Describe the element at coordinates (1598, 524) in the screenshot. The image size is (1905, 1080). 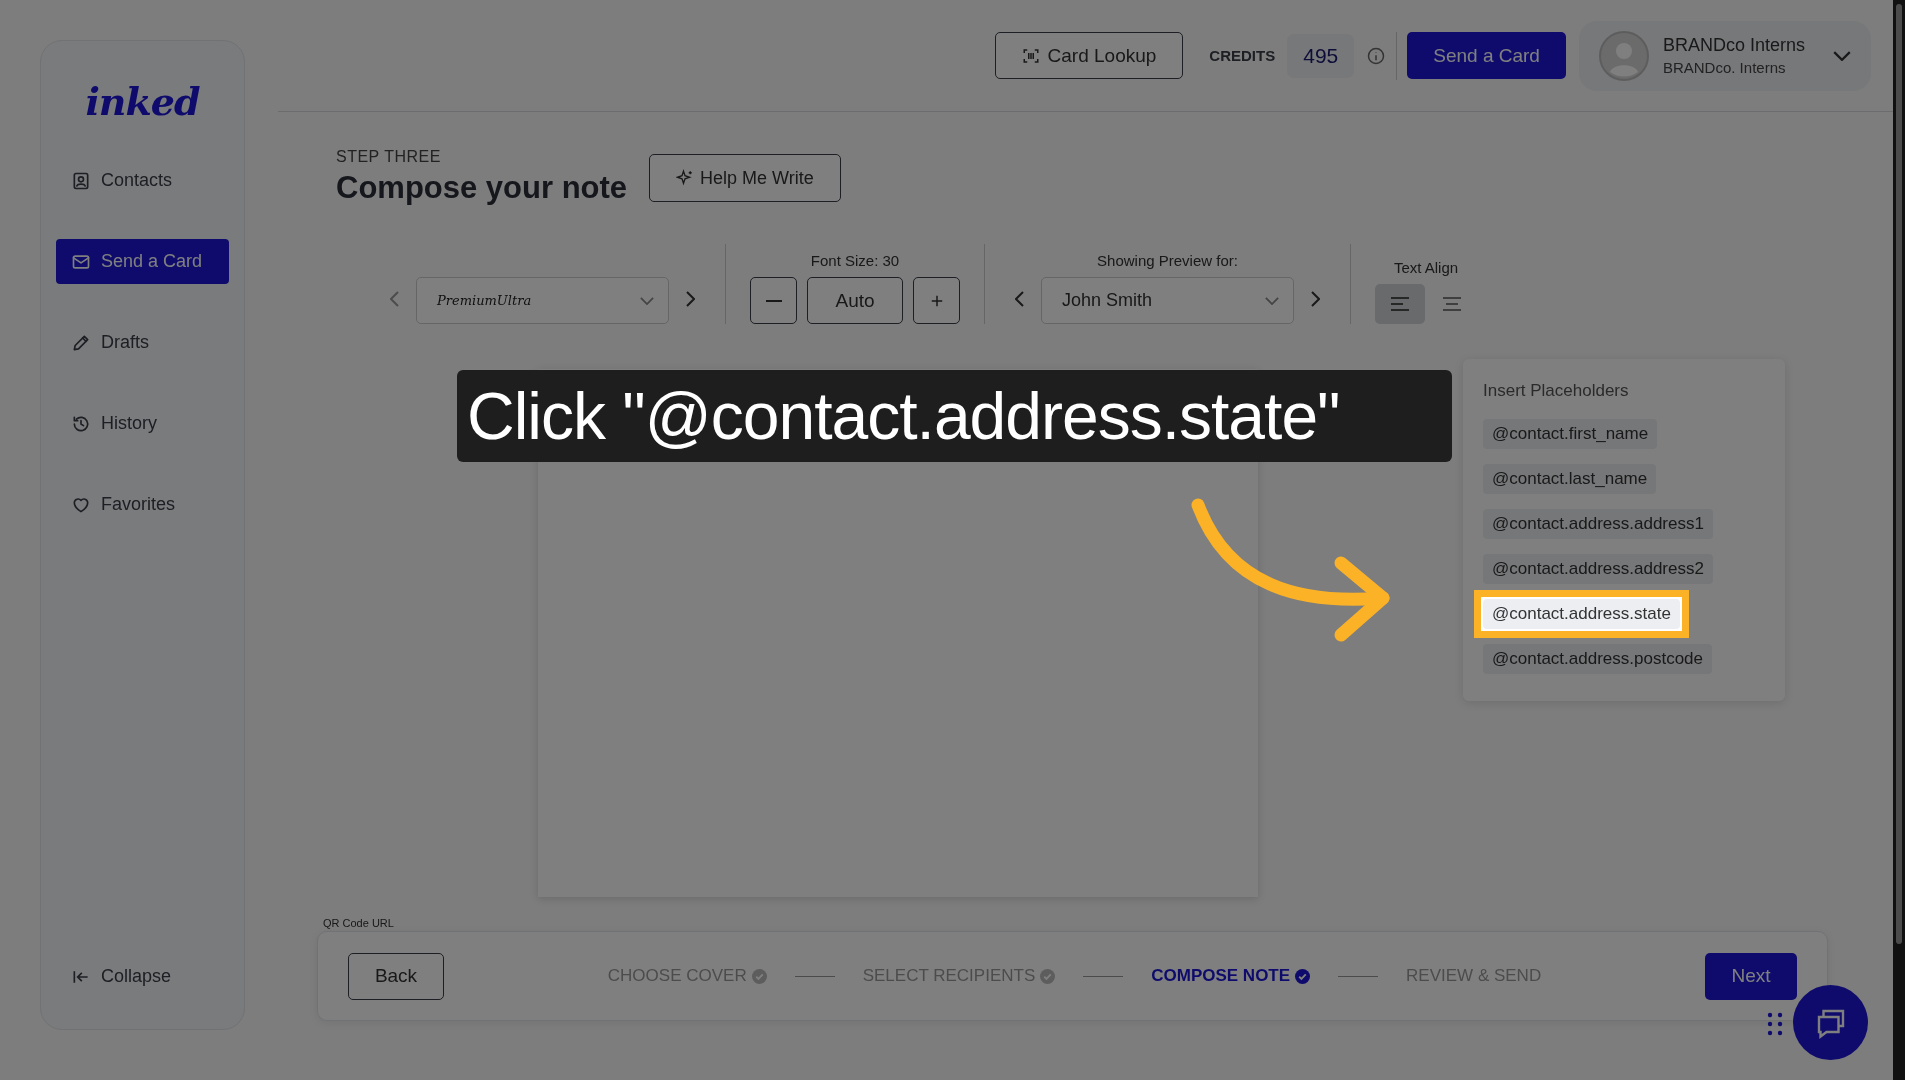
I see `placeholder-chip: @contact.address.address1` at that location.